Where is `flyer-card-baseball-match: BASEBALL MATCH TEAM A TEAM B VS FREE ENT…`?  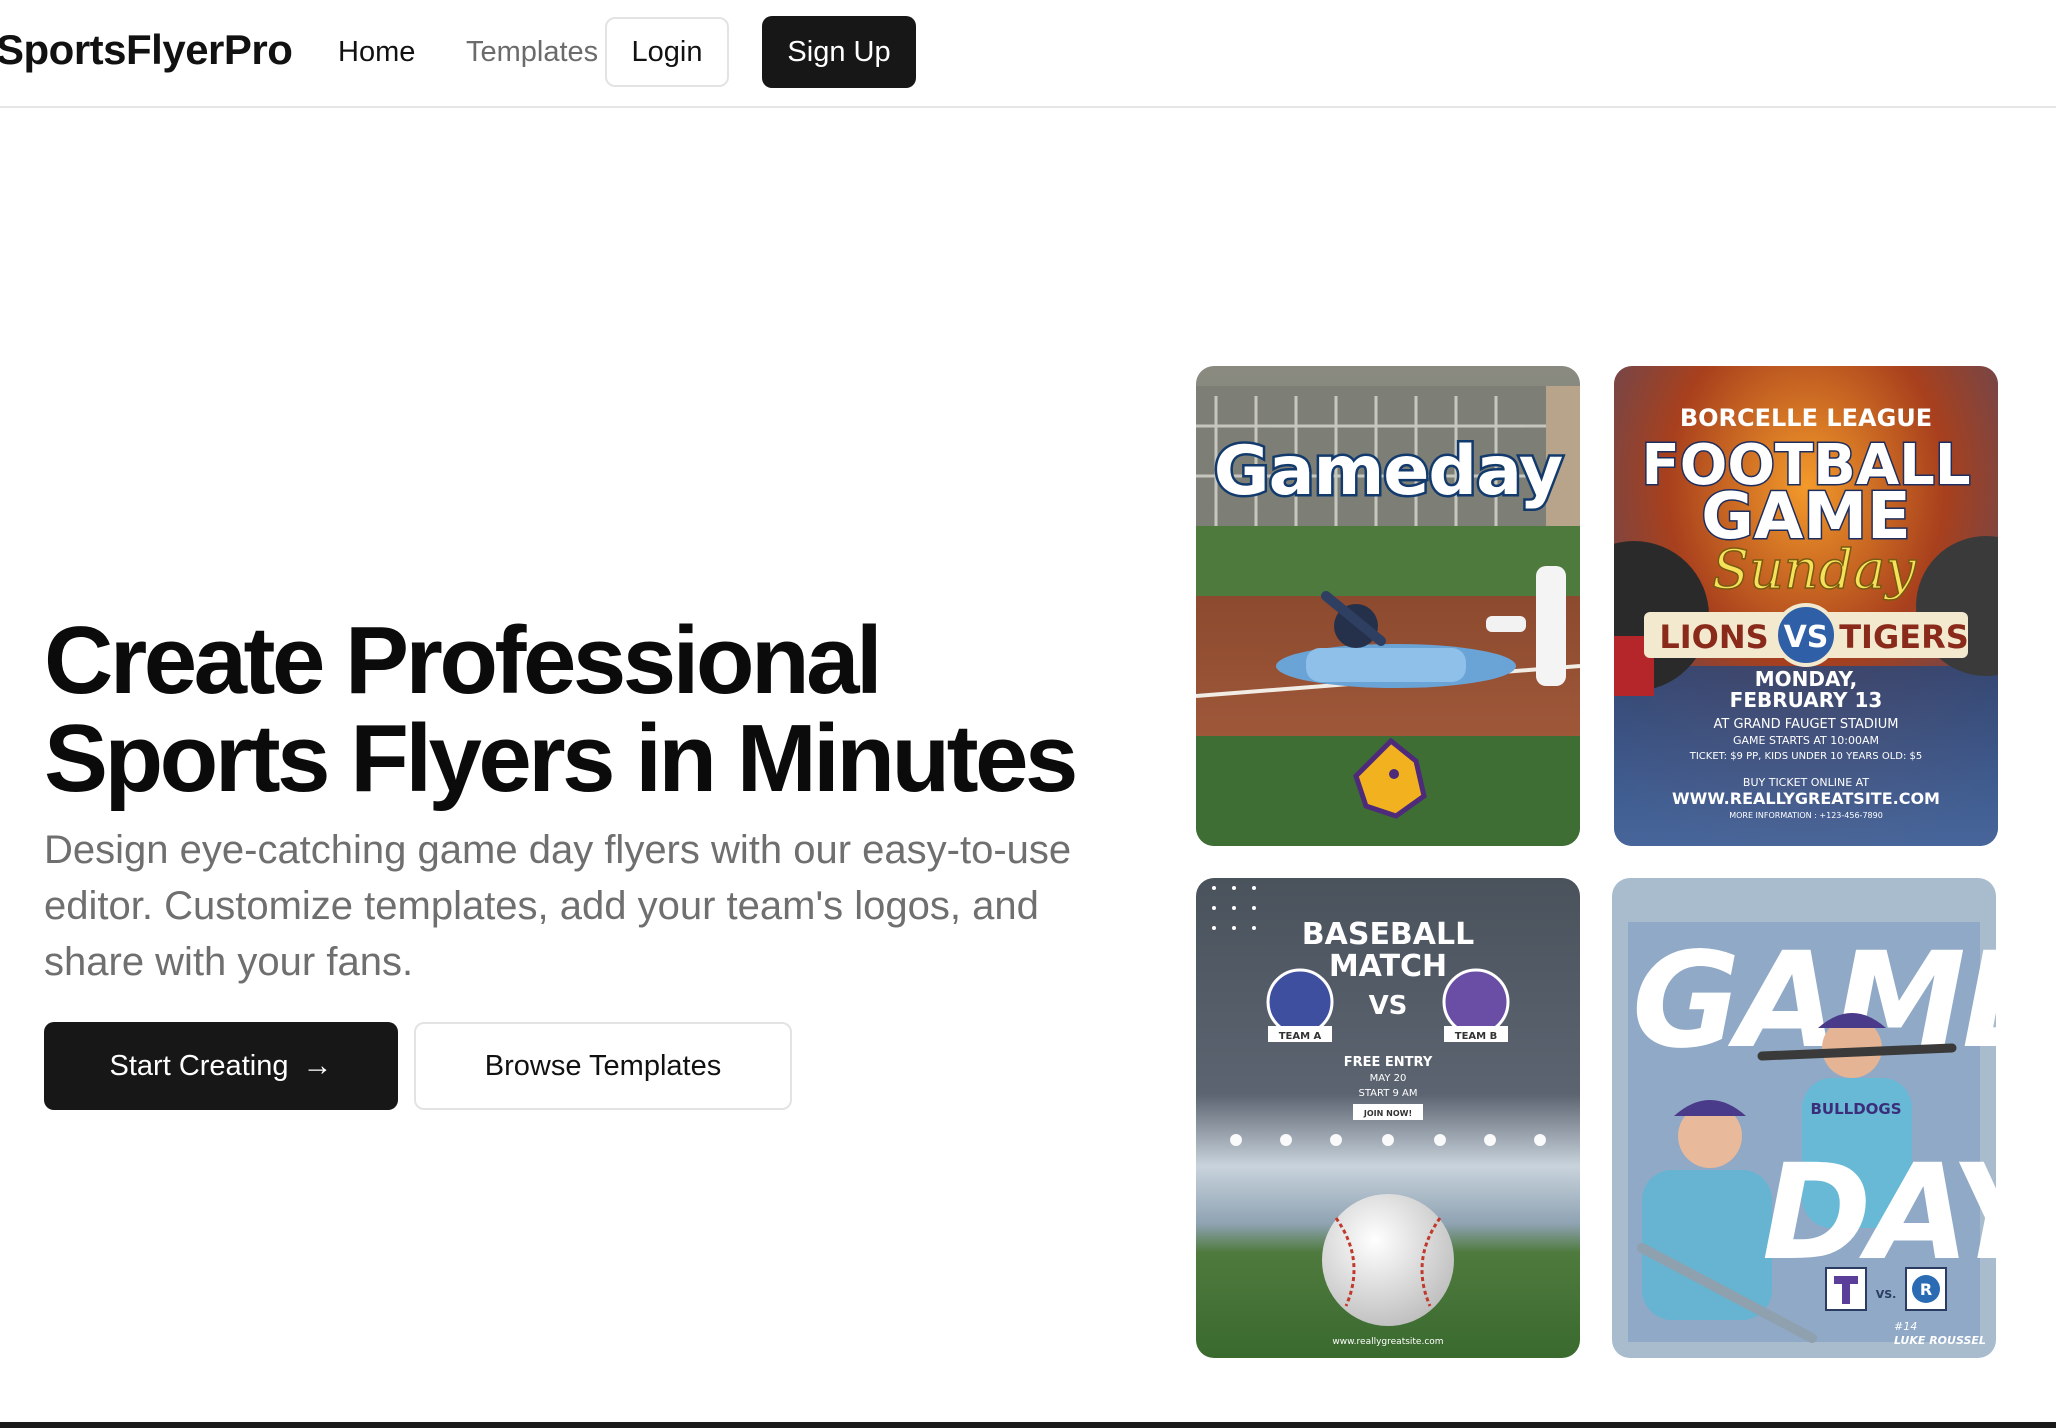 flyer-card-baseball-match: BASEBALL MATCH TEAM A TEAM B VS FREE ENT… is located at coordinates (1388, 1118).